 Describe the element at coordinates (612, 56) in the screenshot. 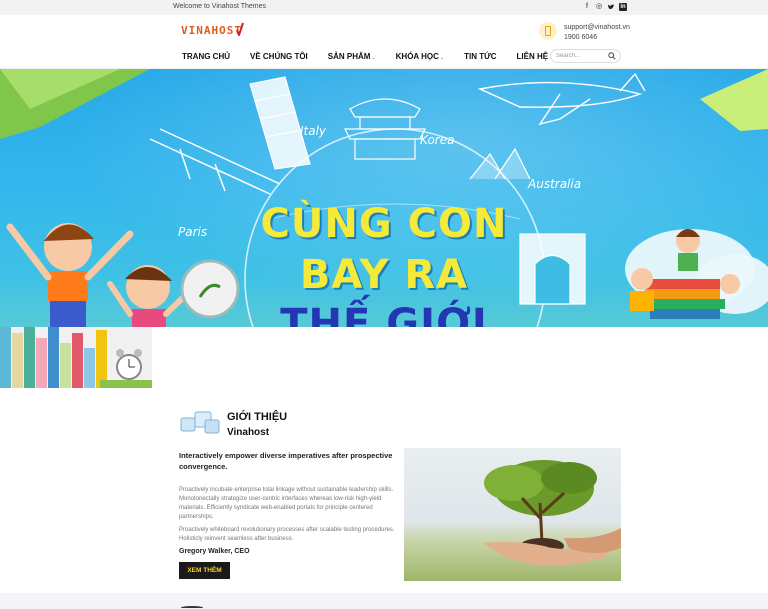

I see `search-icon` at that location.